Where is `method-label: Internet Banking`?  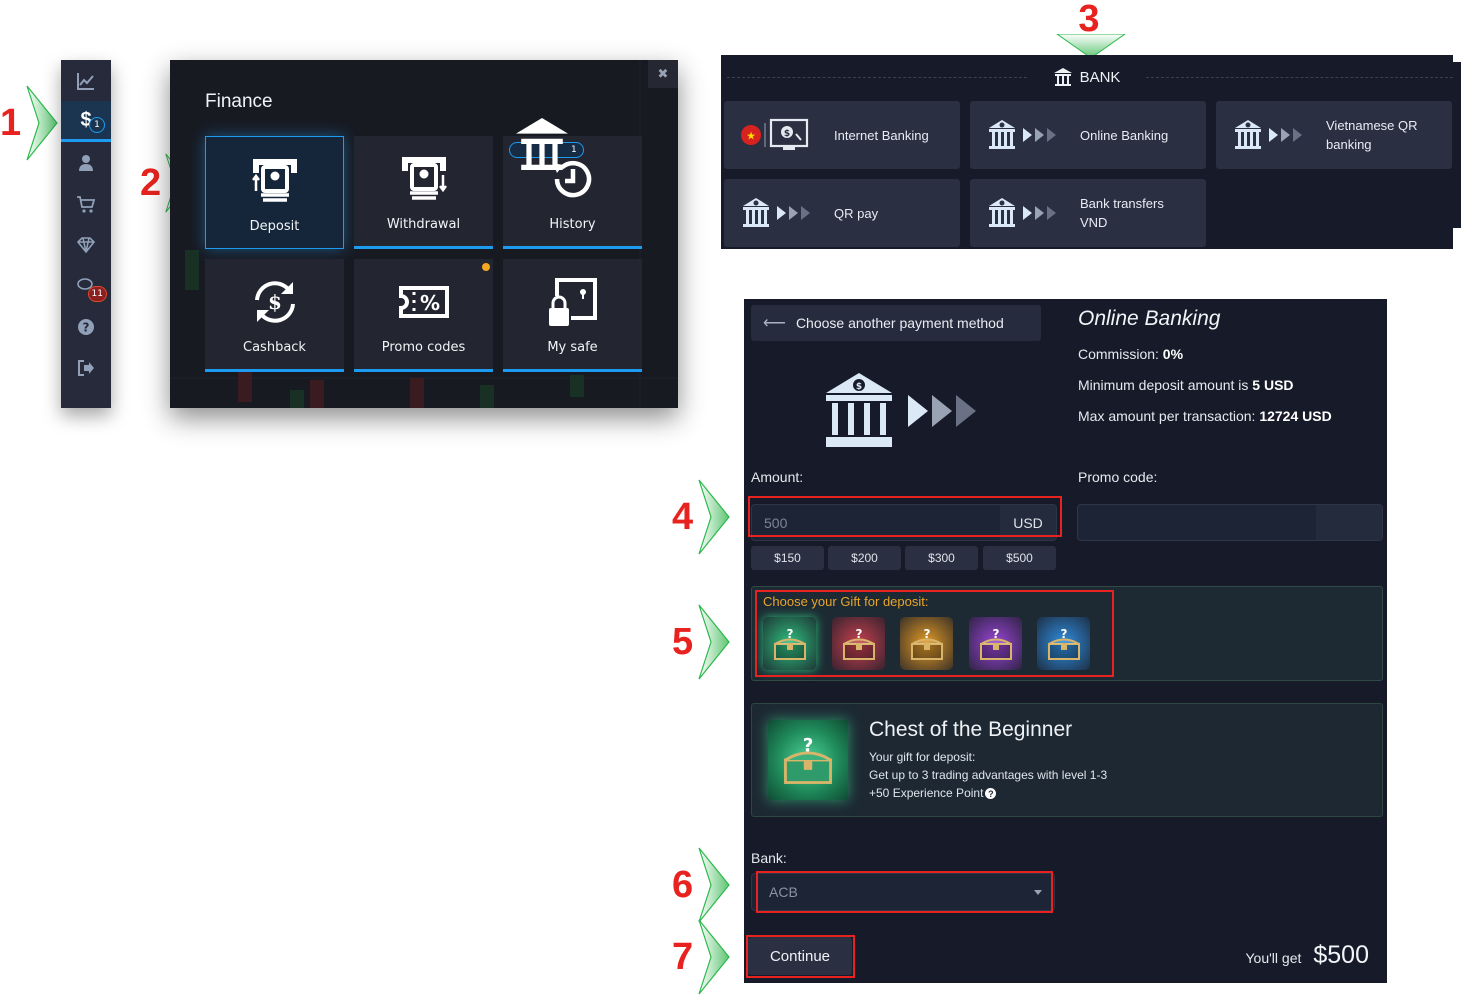
method-label: Internet Banking is located at coordinates (881, 135).